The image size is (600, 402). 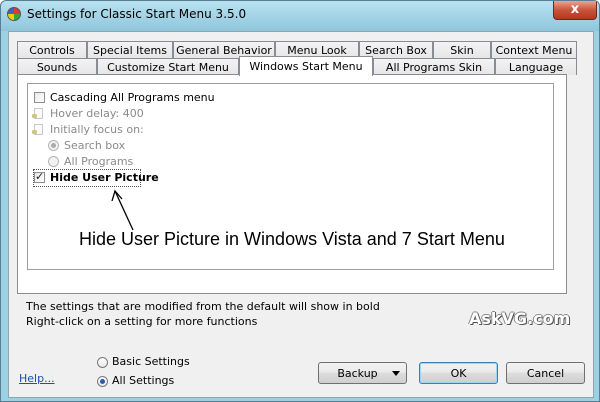 I want to click on radio-label: Basic Settings, so click(x=151, y=361).